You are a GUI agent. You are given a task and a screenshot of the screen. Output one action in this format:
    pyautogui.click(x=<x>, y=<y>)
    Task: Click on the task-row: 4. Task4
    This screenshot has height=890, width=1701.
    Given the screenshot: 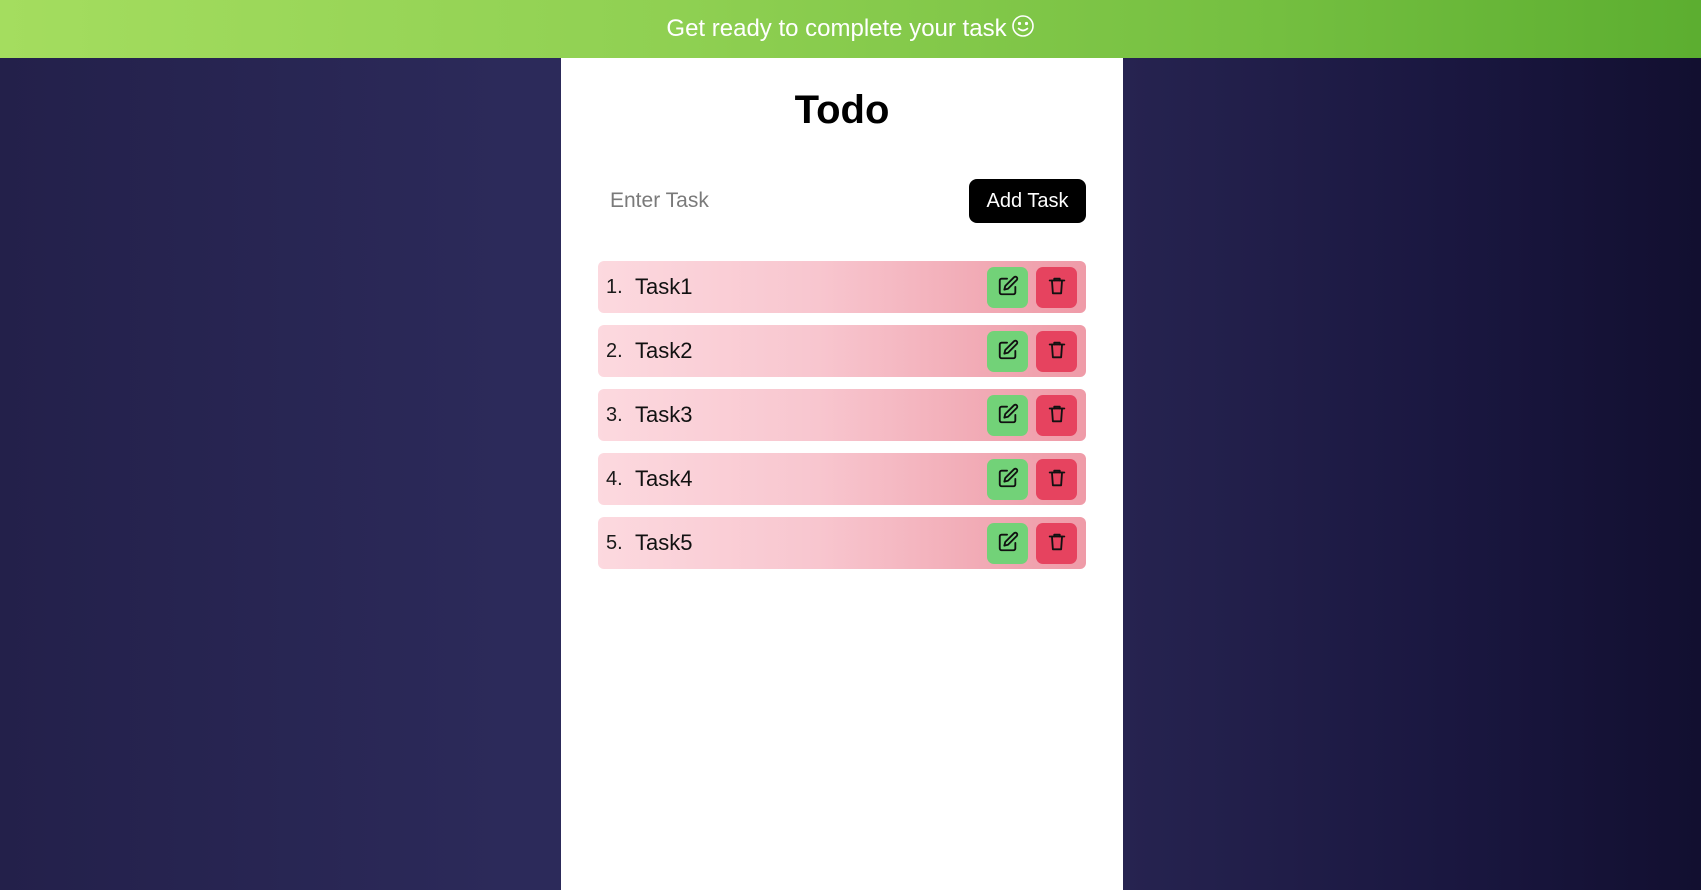 What is the action you would take?
    pyautogui.click(x=842, y=479)
    